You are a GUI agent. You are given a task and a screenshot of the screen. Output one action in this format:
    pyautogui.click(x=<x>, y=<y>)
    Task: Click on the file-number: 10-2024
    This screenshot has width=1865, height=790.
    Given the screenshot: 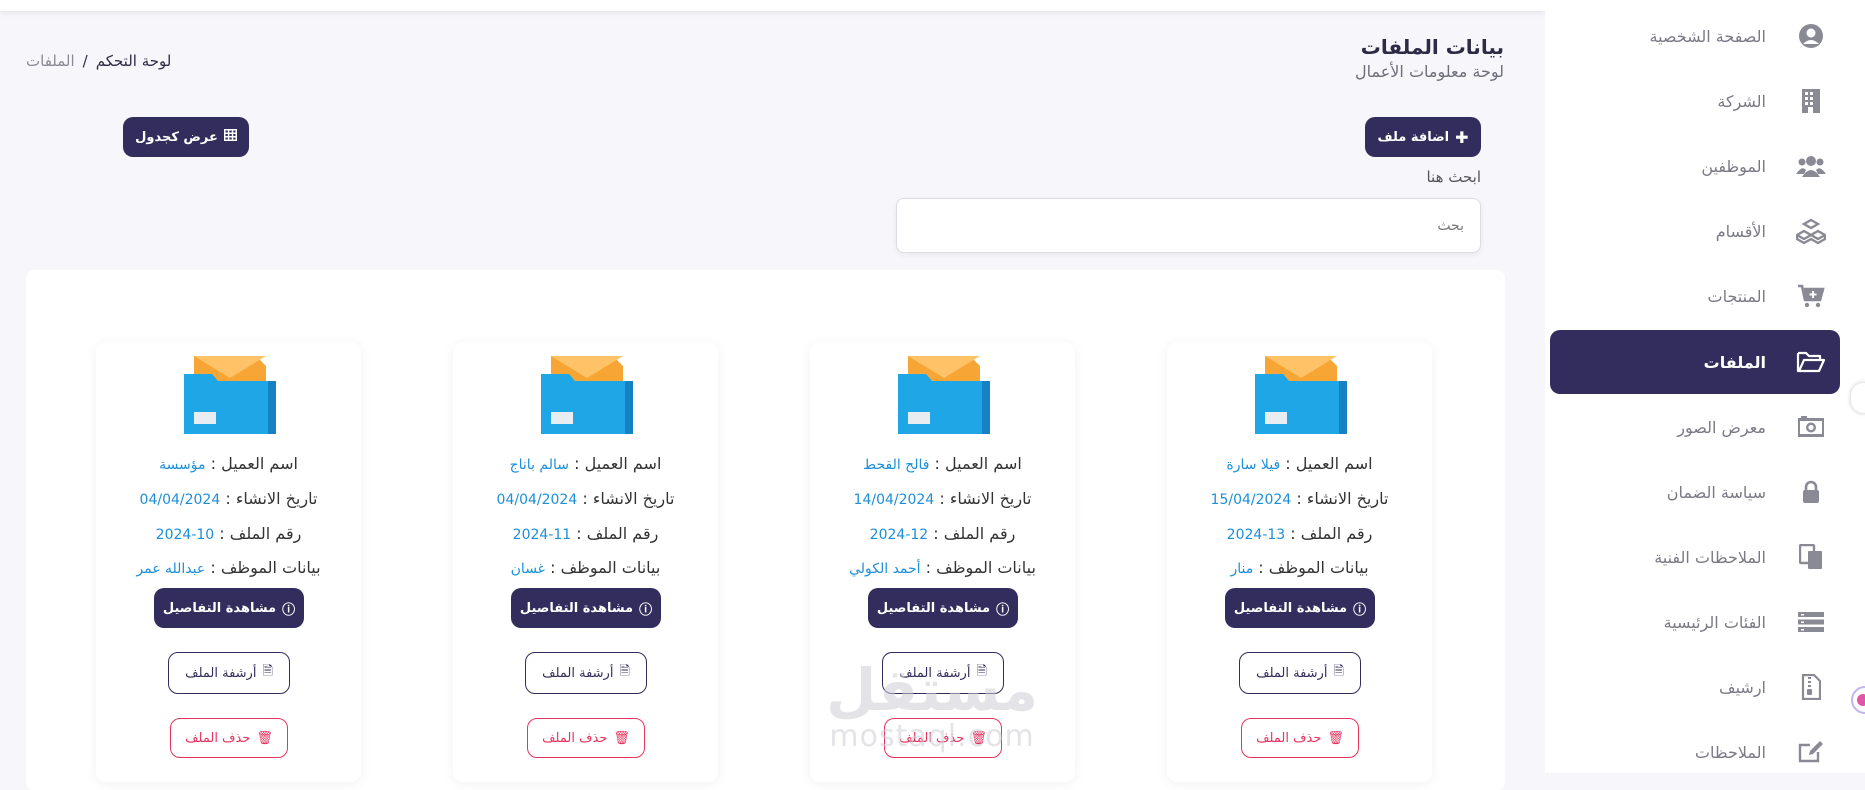 What is the action you would take?
    pyautogui.click(x=185, y=535)
    